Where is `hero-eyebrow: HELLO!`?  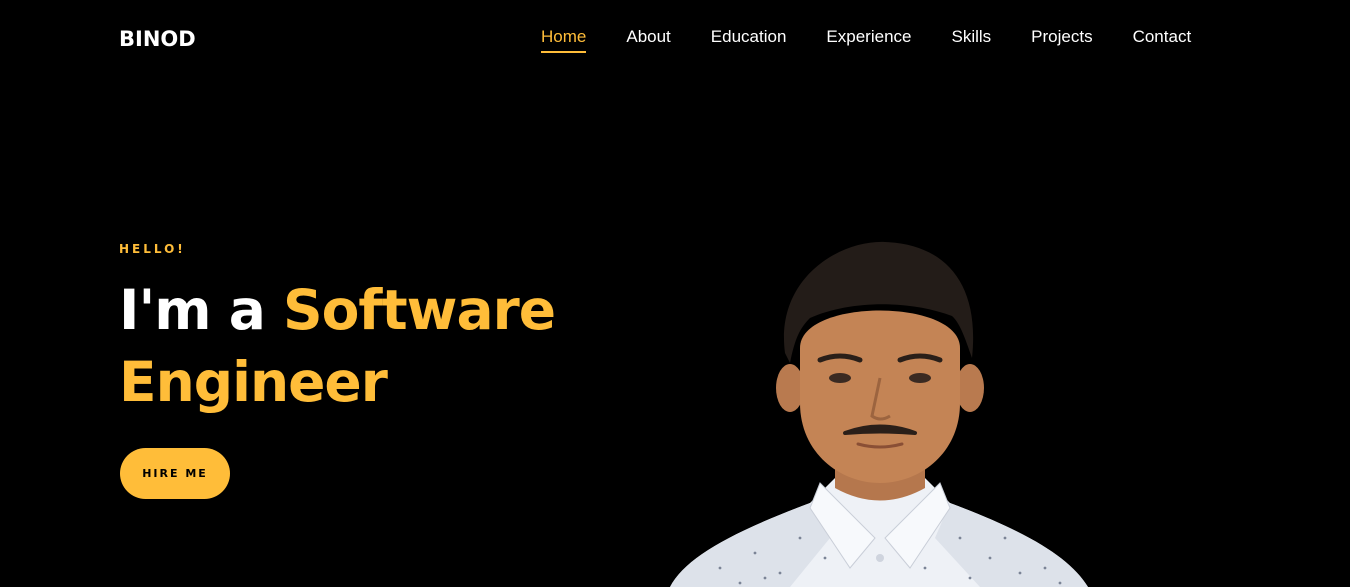
hero-eyebrow: HELLO! is located at coordinates (152, 249).